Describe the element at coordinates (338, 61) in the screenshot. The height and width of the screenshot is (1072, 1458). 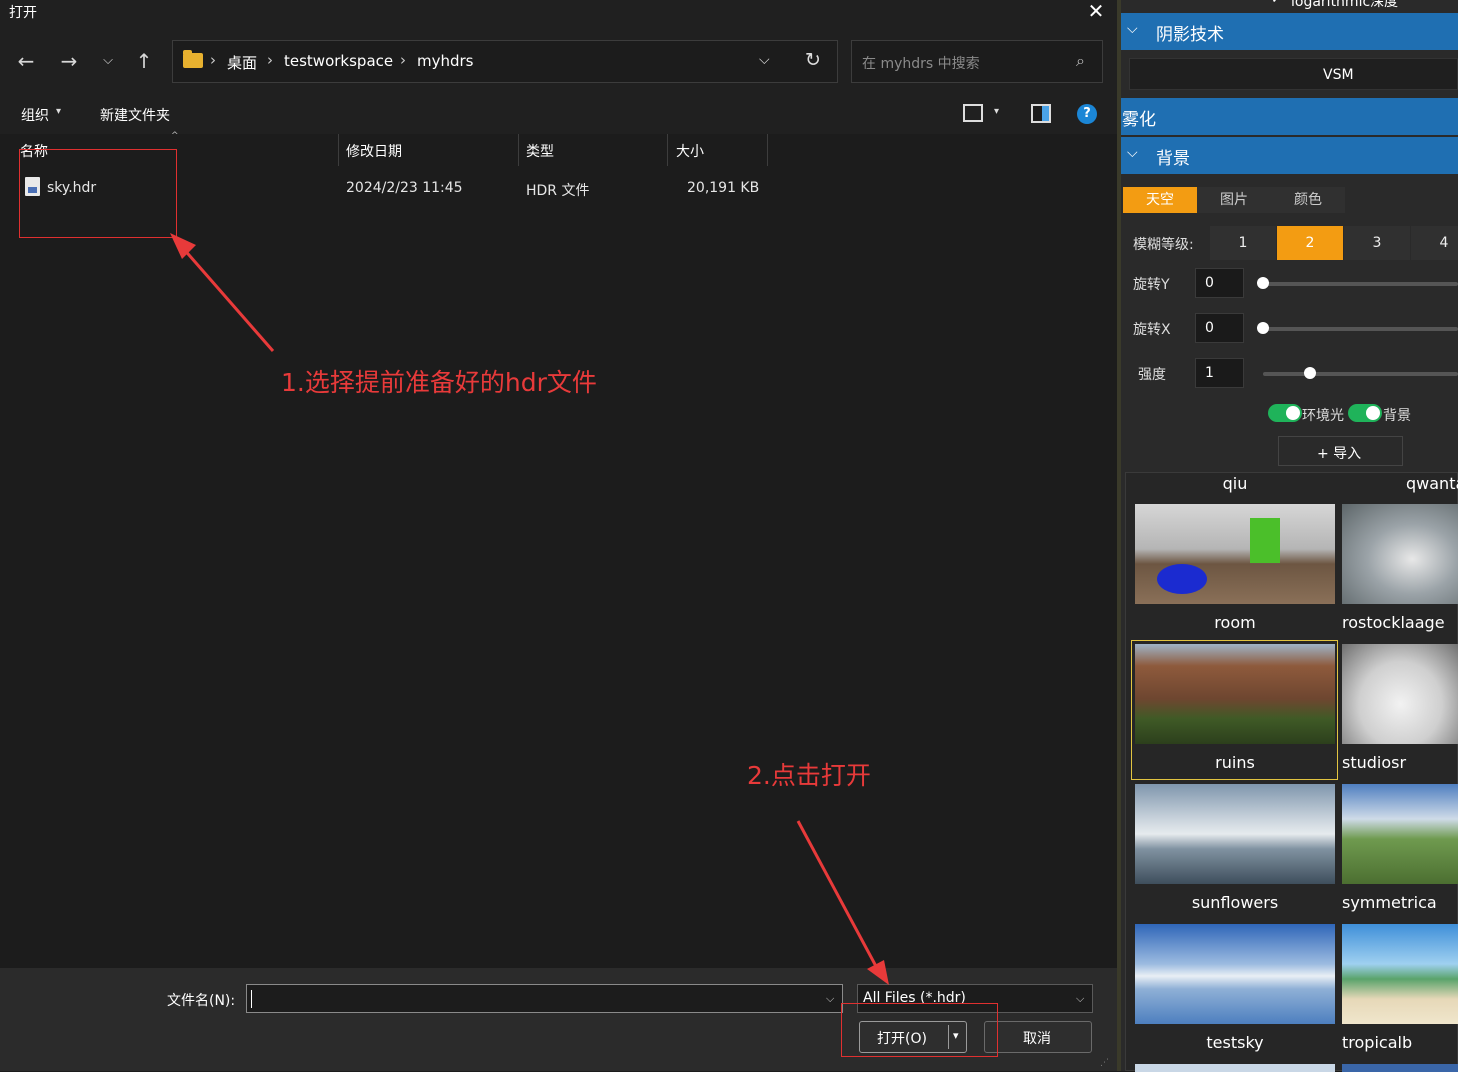
I see `breadcrumb-testworkspace: testworkspace` at that location.